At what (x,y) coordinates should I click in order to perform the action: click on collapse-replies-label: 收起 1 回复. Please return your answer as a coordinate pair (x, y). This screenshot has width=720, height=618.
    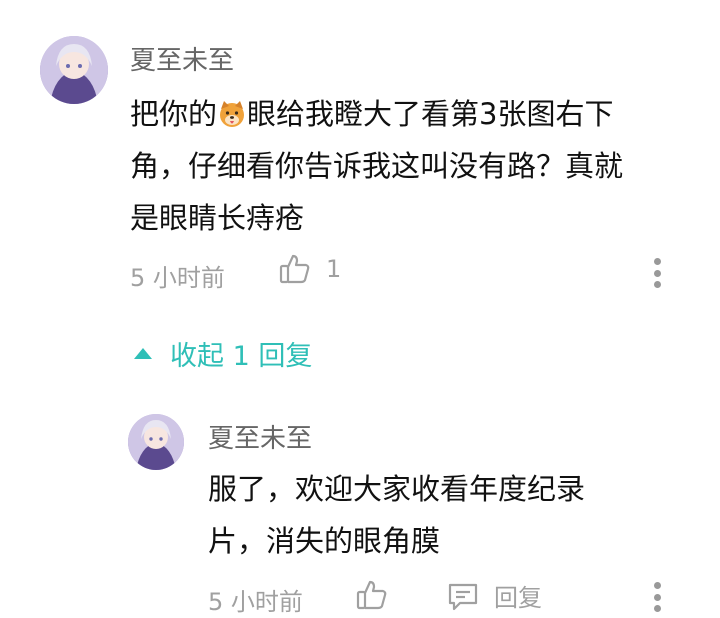
    Looking at the image, I should click on (241, 356).